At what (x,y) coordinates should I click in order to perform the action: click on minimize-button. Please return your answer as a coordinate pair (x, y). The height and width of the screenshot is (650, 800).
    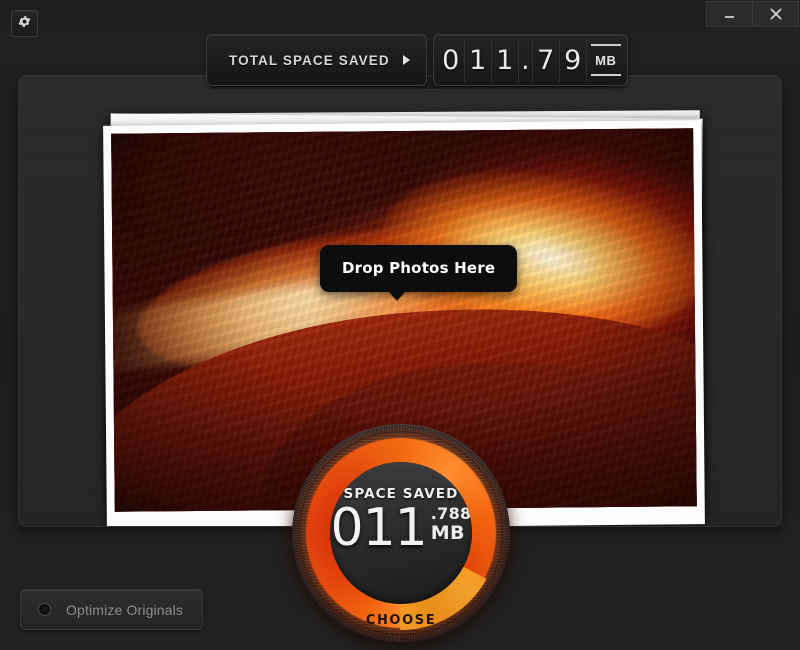
    Looking at the image, I should click on (729, 14).